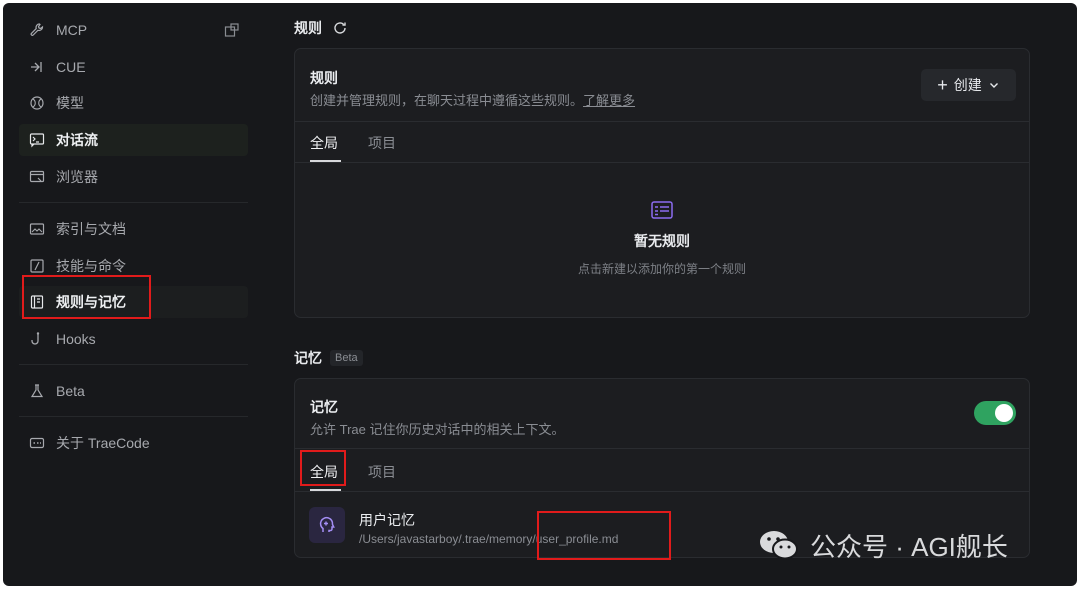 The width and height of the screenshot is (1080, 589). I want to click on sidebar-item-about: 关于 TraeCode, so click(133, 443).